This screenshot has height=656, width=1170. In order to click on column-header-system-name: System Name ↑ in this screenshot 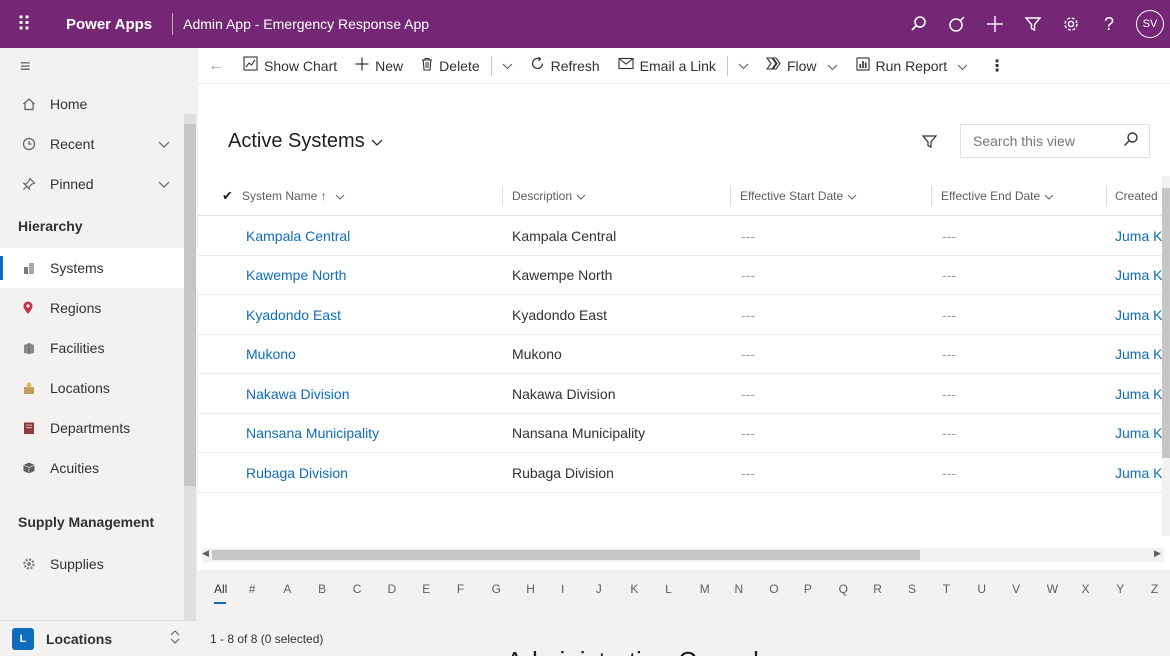, I will do `click(293, 196)`.